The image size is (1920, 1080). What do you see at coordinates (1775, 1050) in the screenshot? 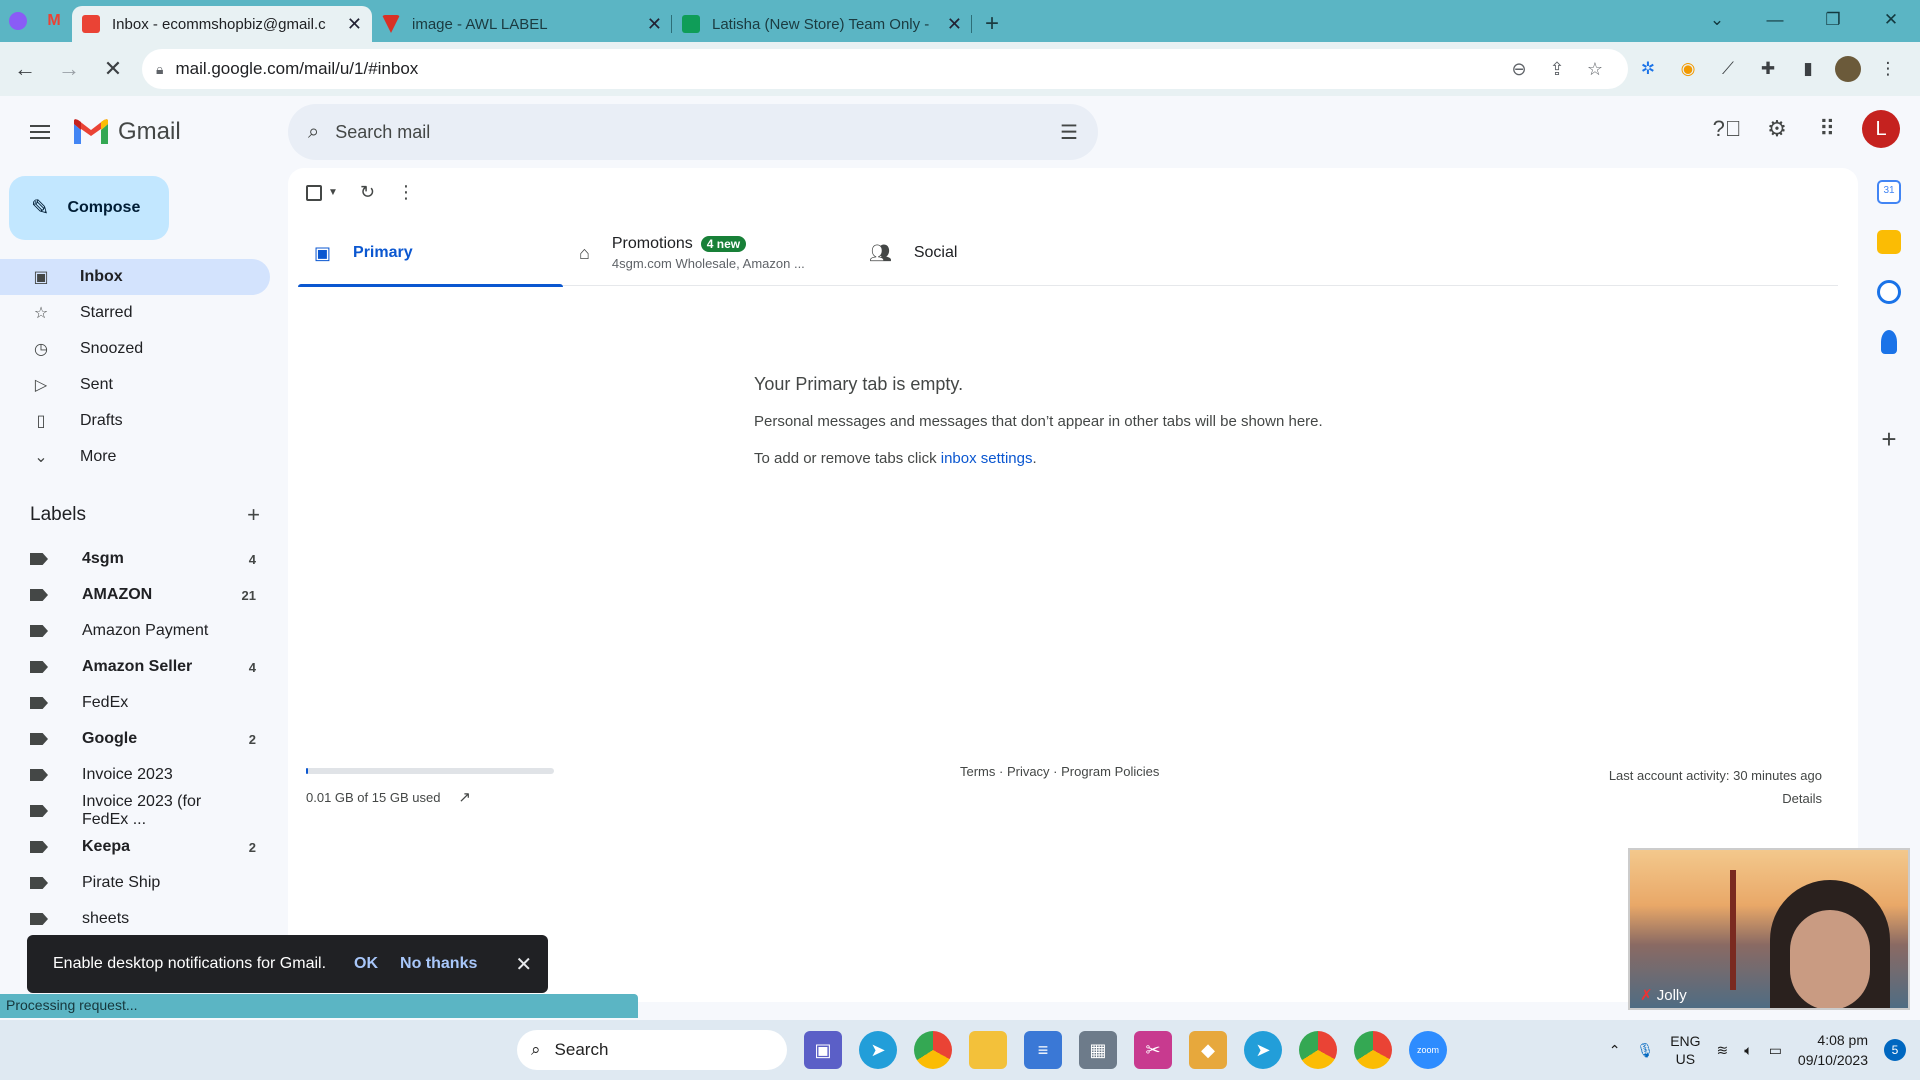
I see `battery-icon: ▭` at bounding box center [1775, 1050].